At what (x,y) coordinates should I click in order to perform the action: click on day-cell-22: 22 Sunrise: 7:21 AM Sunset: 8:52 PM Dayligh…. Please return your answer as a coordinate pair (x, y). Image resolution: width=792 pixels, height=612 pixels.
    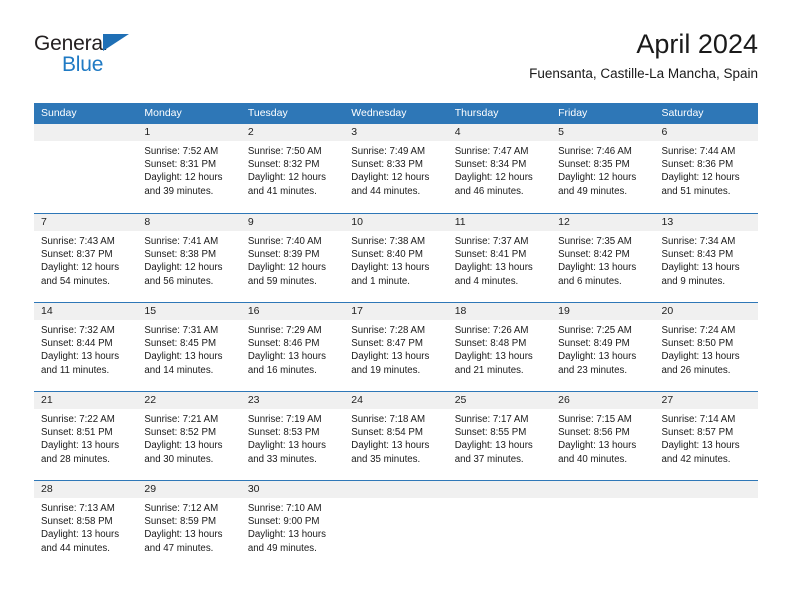
    Looking at the image, I should click on (189, 436).